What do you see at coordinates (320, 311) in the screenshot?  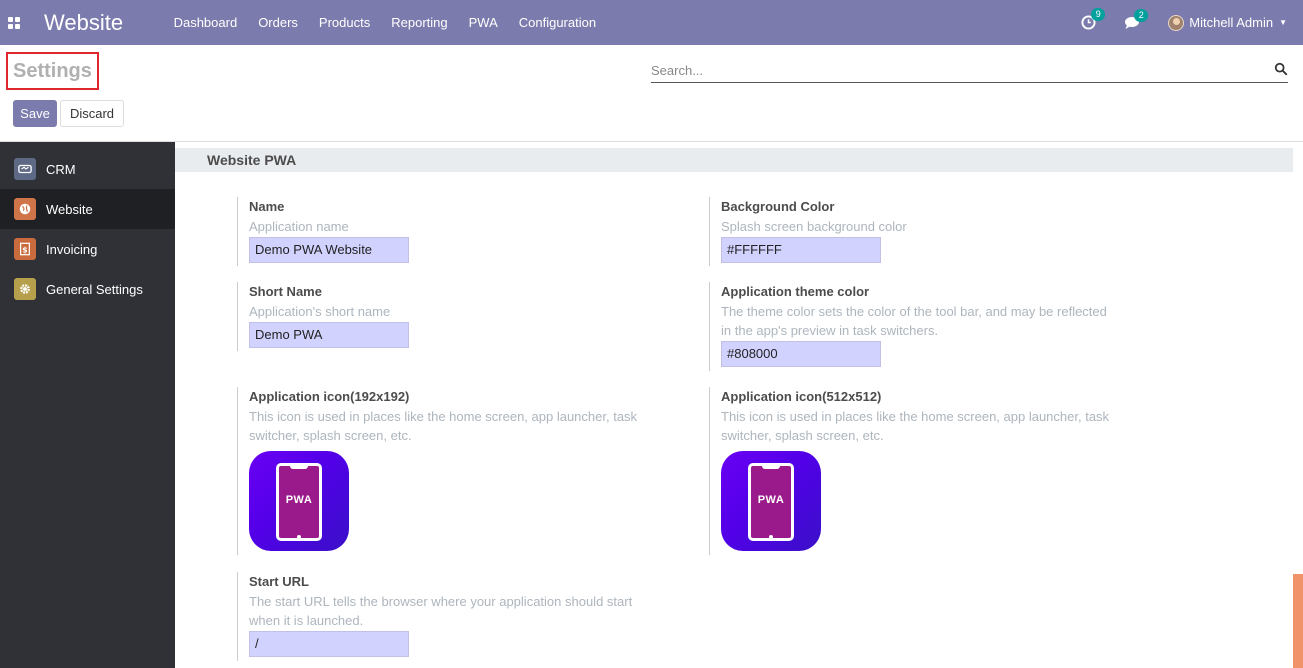 I see `setting-help: Application's short name` at bounding box center [320, 311].